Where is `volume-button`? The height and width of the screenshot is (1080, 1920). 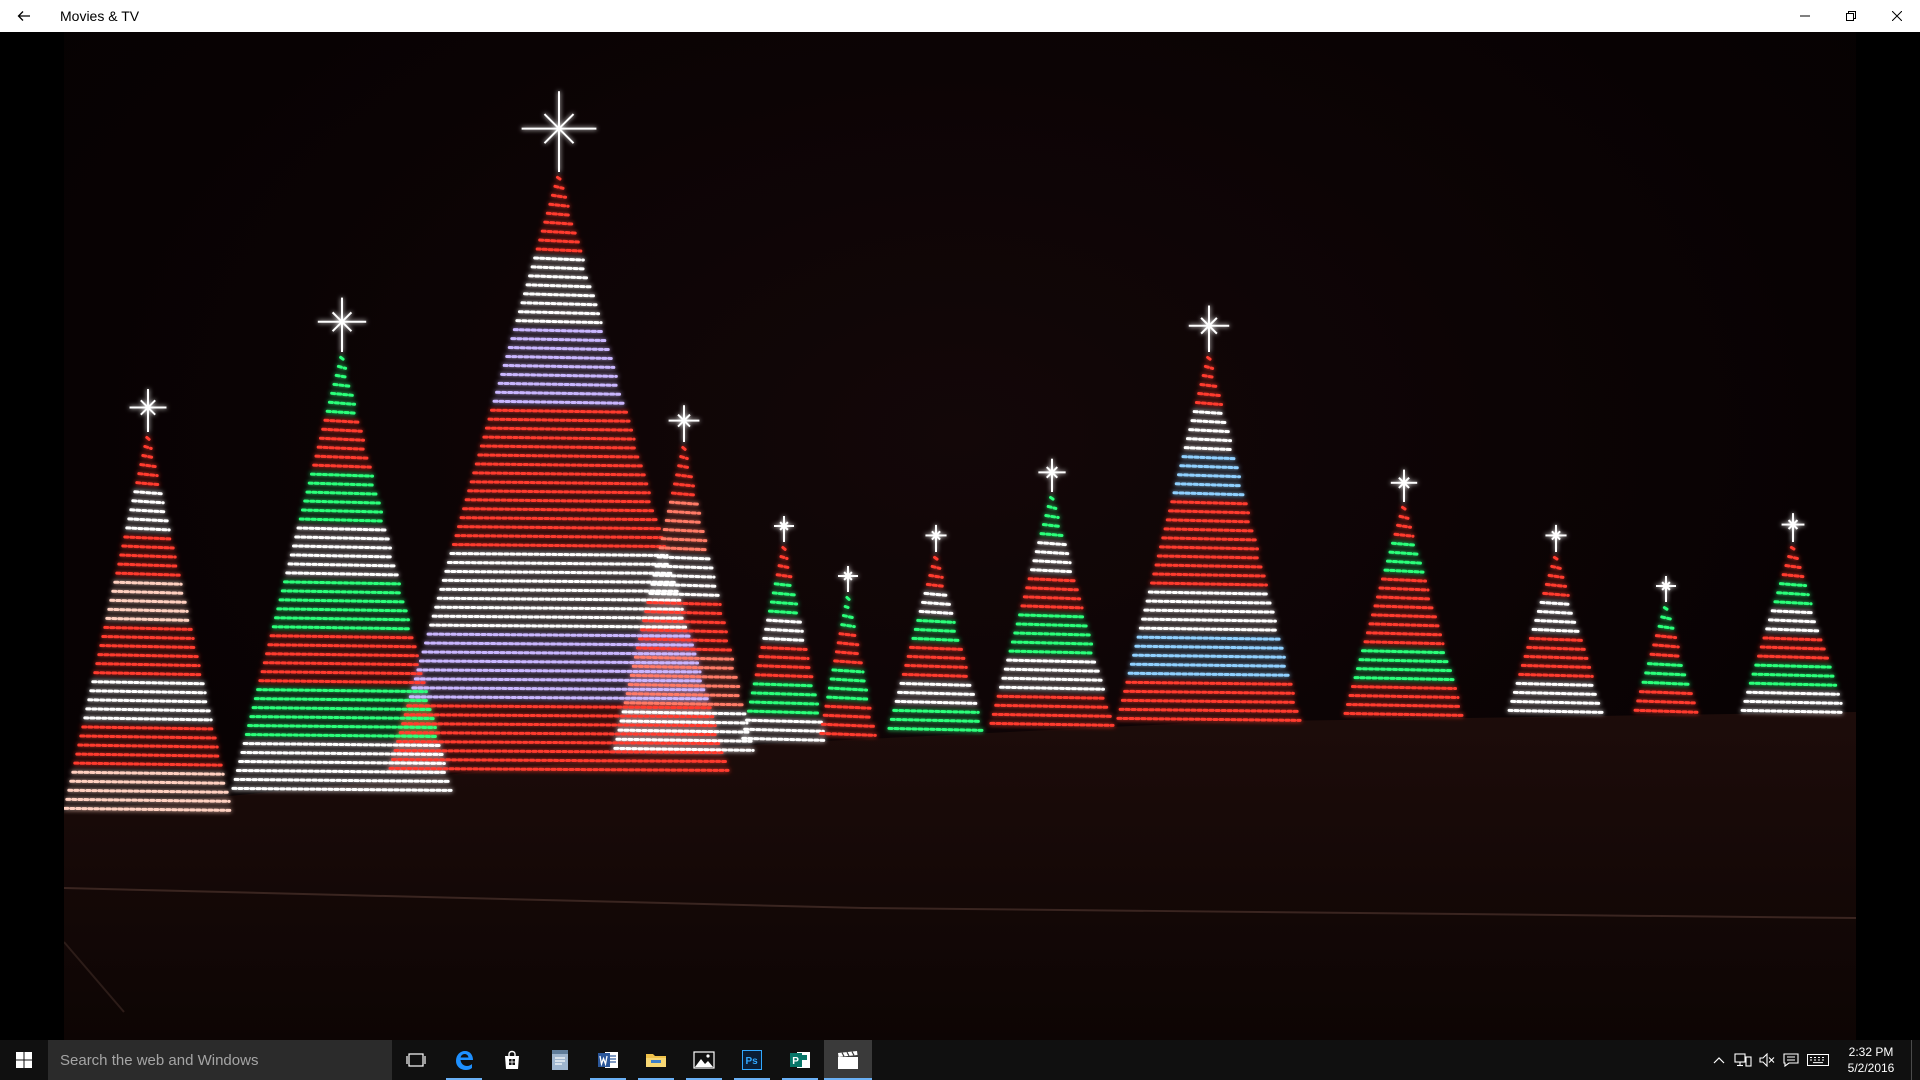 volume-button is located at coordinates (1767, 1060).